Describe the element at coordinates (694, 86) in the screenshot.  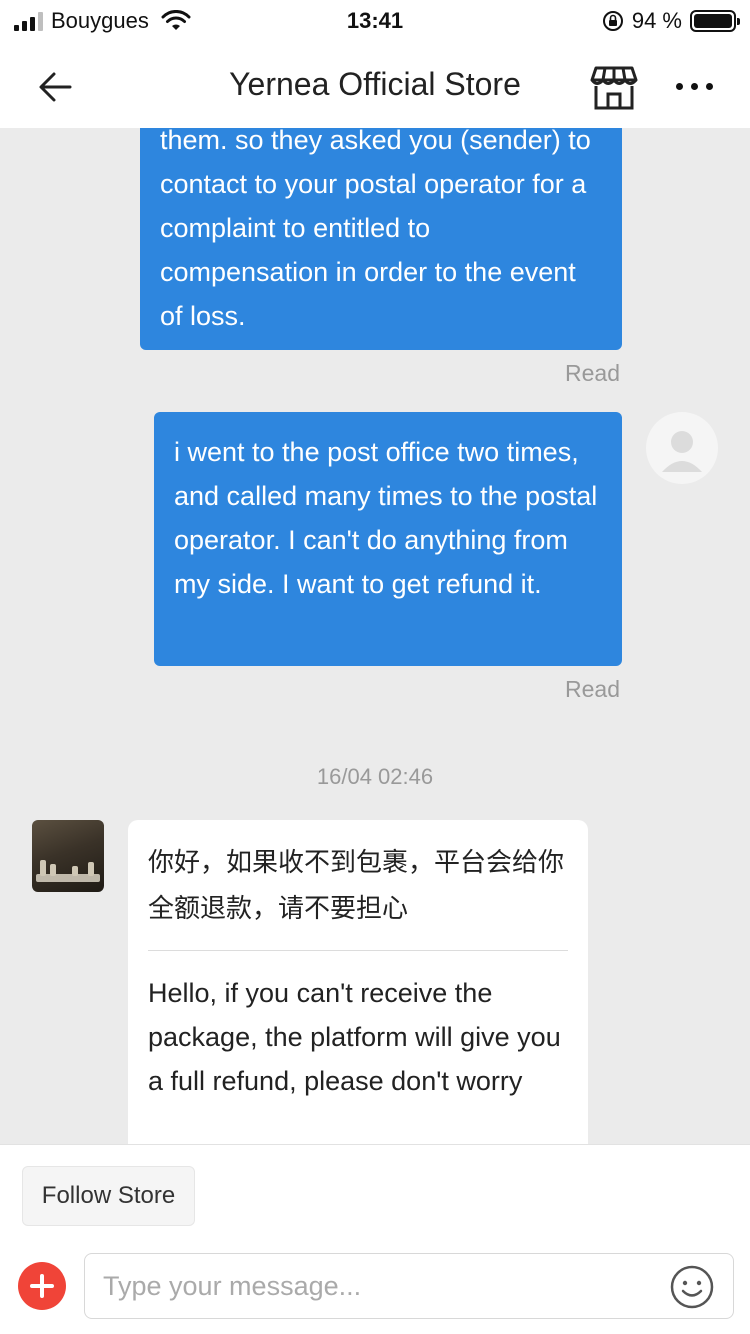
I see `more-options-icon` at that location.